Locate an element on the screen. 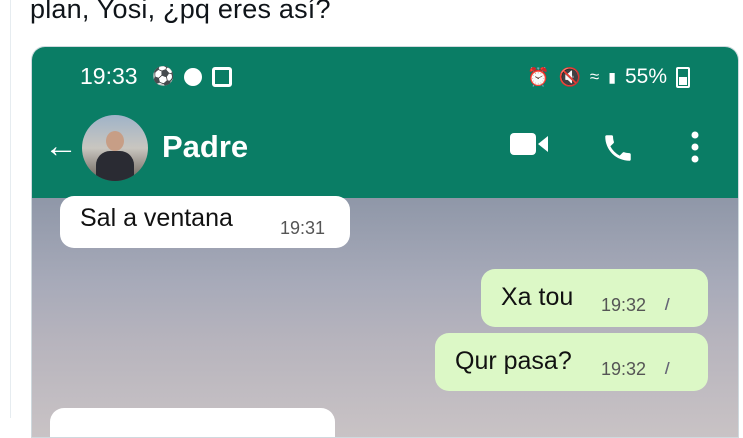 The width and height of the screenshot is (743, 438). battery-percent: 55% is located at coordinates (645, 76).